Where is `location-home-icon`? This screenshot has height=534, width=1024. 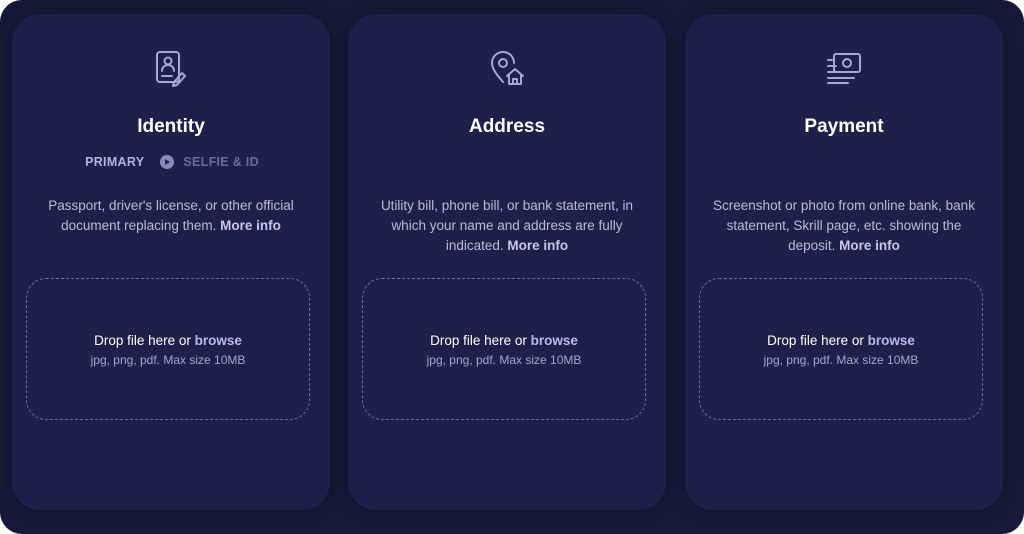 location-home-icon is located at coordinates (507, 68).